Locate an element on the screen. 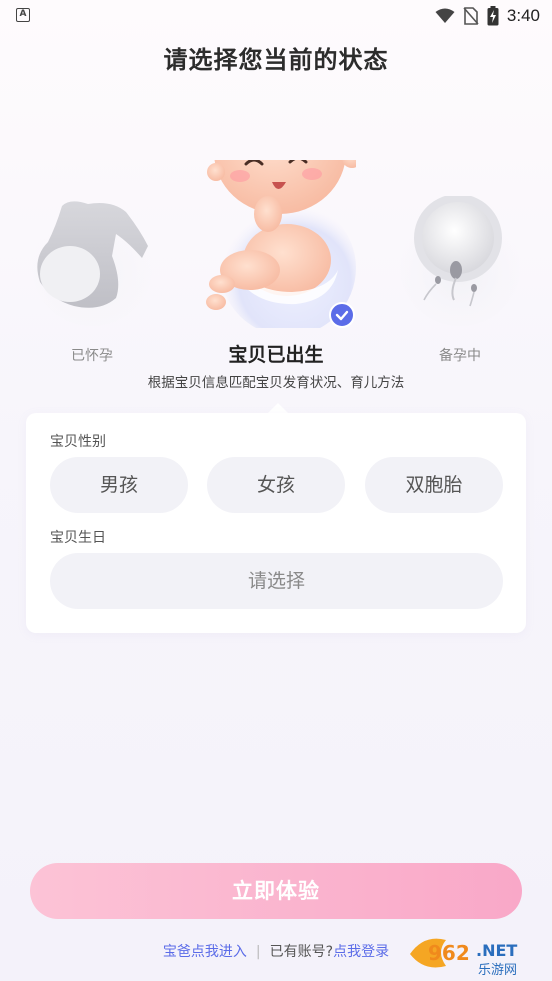 This screenshot has height=981, width=552. svg-text: 乐游网 is located at coordinates (497, 970).